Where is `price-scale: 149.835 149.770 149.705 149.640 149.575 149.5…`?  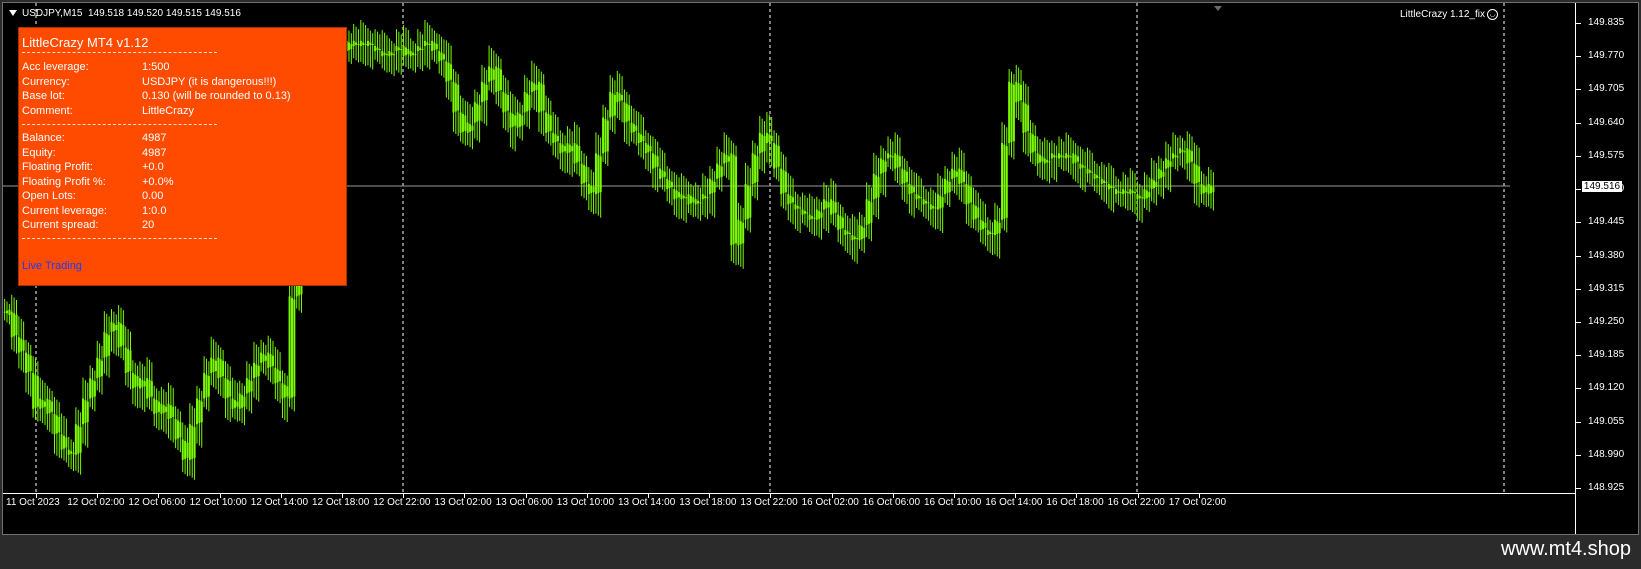 price-scale: 149.835 149.770 149.705 149.640 149.575 149.5… is located at coordinates (1606, 268).